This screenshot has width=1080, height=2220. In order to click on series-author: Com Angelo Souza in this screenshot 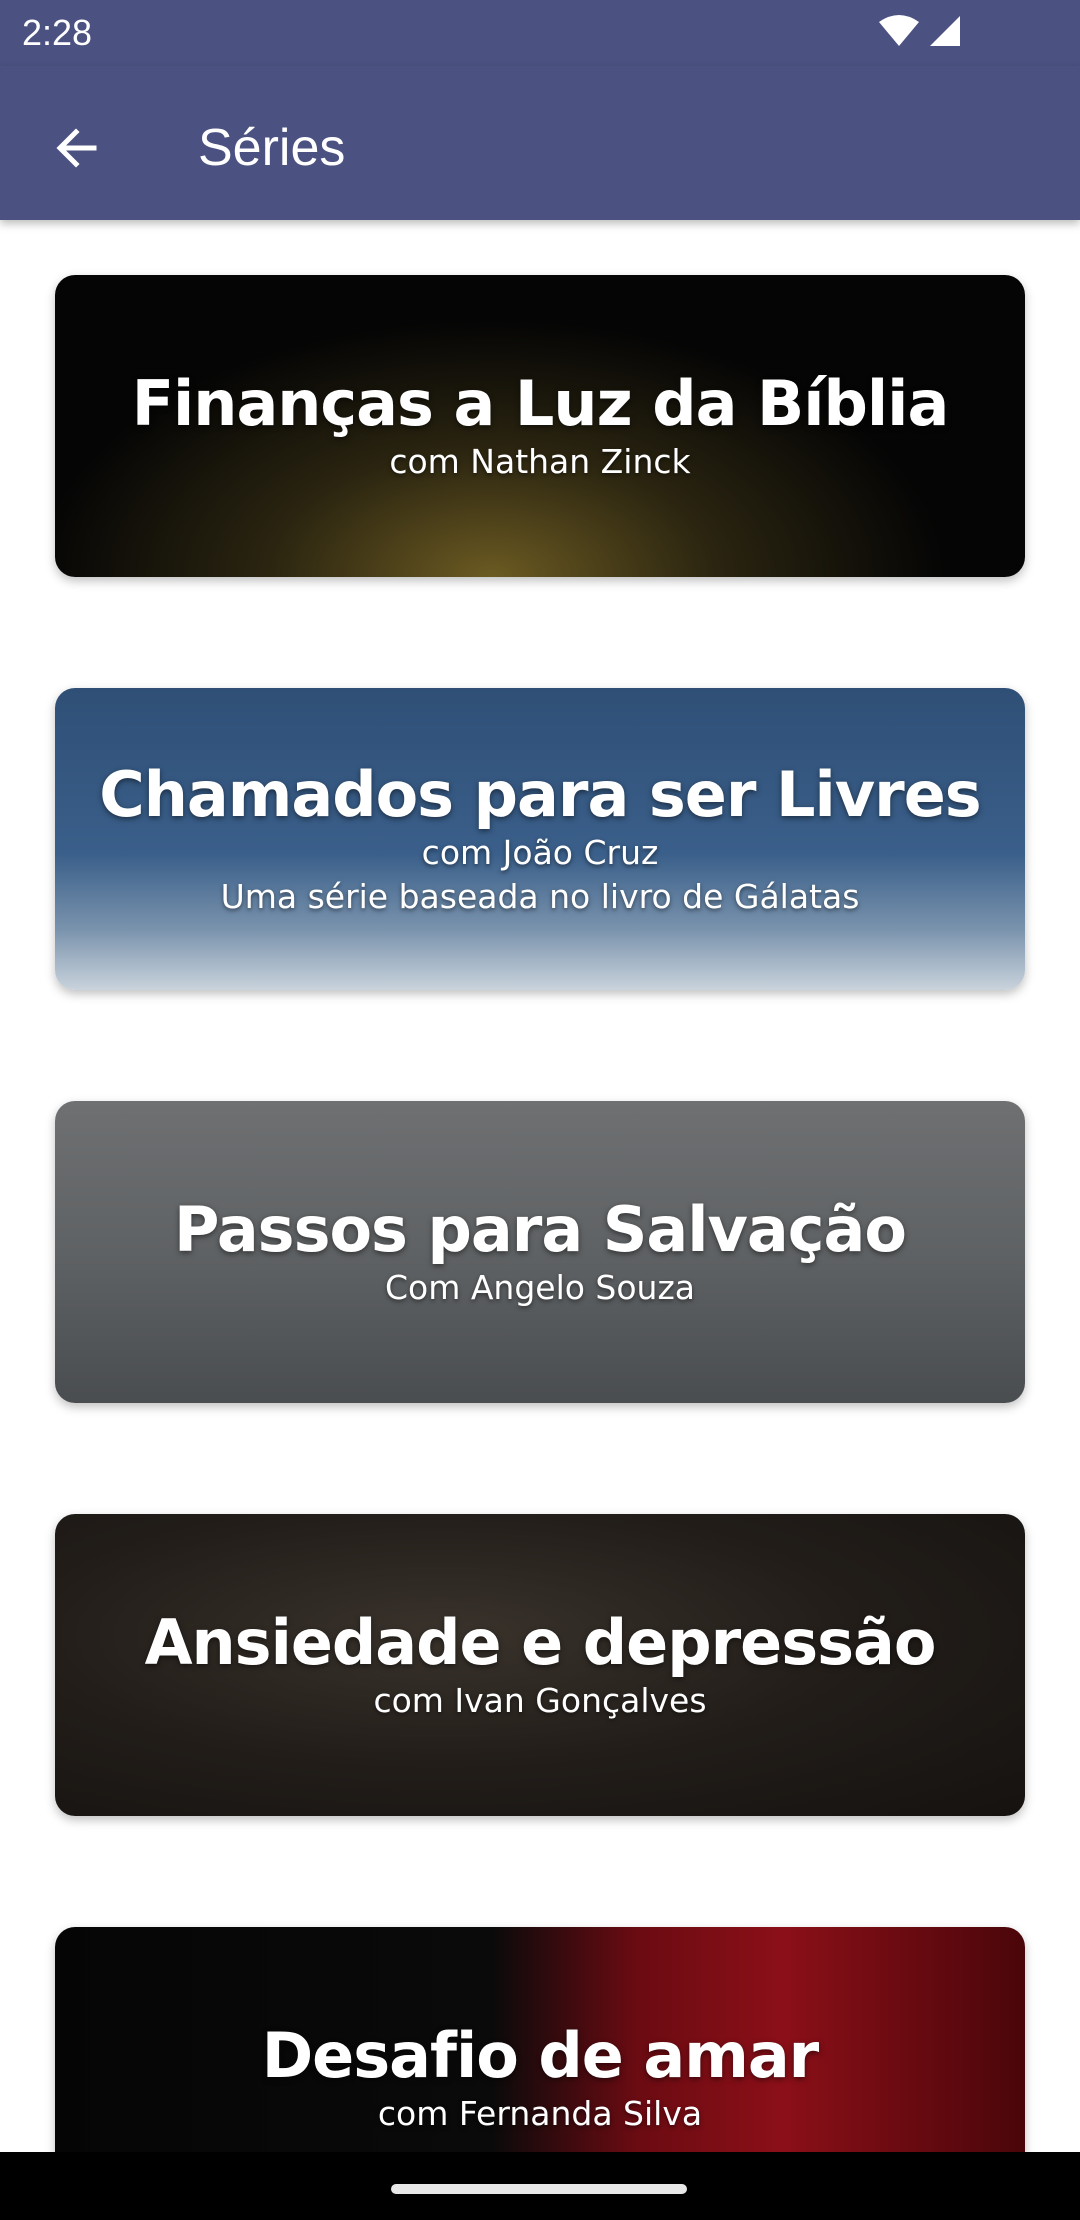, I will do `click(540, 1287)`.